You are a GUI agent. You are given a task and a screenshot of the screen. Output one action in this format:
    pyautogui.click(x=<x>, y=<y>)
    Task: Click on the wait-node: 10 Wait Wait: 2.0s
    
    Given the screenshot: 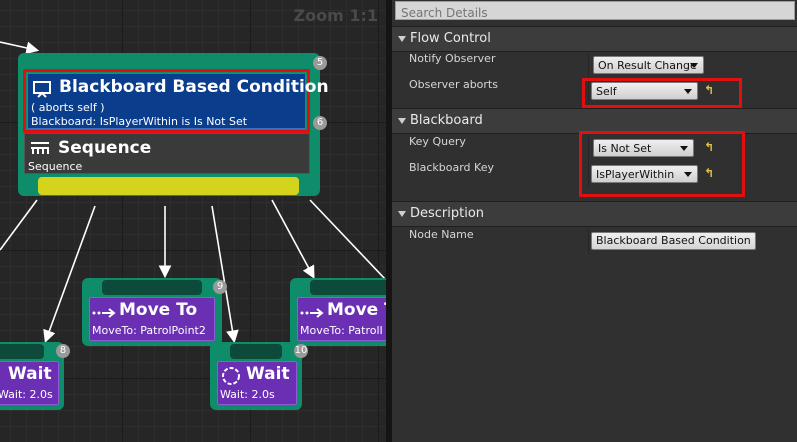 What is the action you would take?
    pyautogui.click(x=259, y=376)
    